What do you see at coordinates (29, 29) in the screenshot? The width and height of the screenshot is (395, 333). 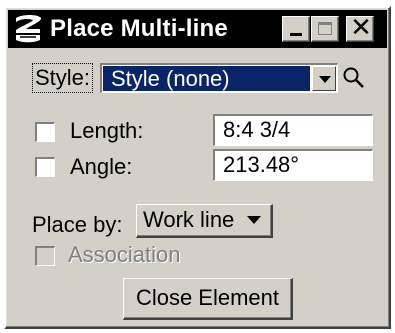 I see `app-logo-icon` at bounding box center [29, 29].